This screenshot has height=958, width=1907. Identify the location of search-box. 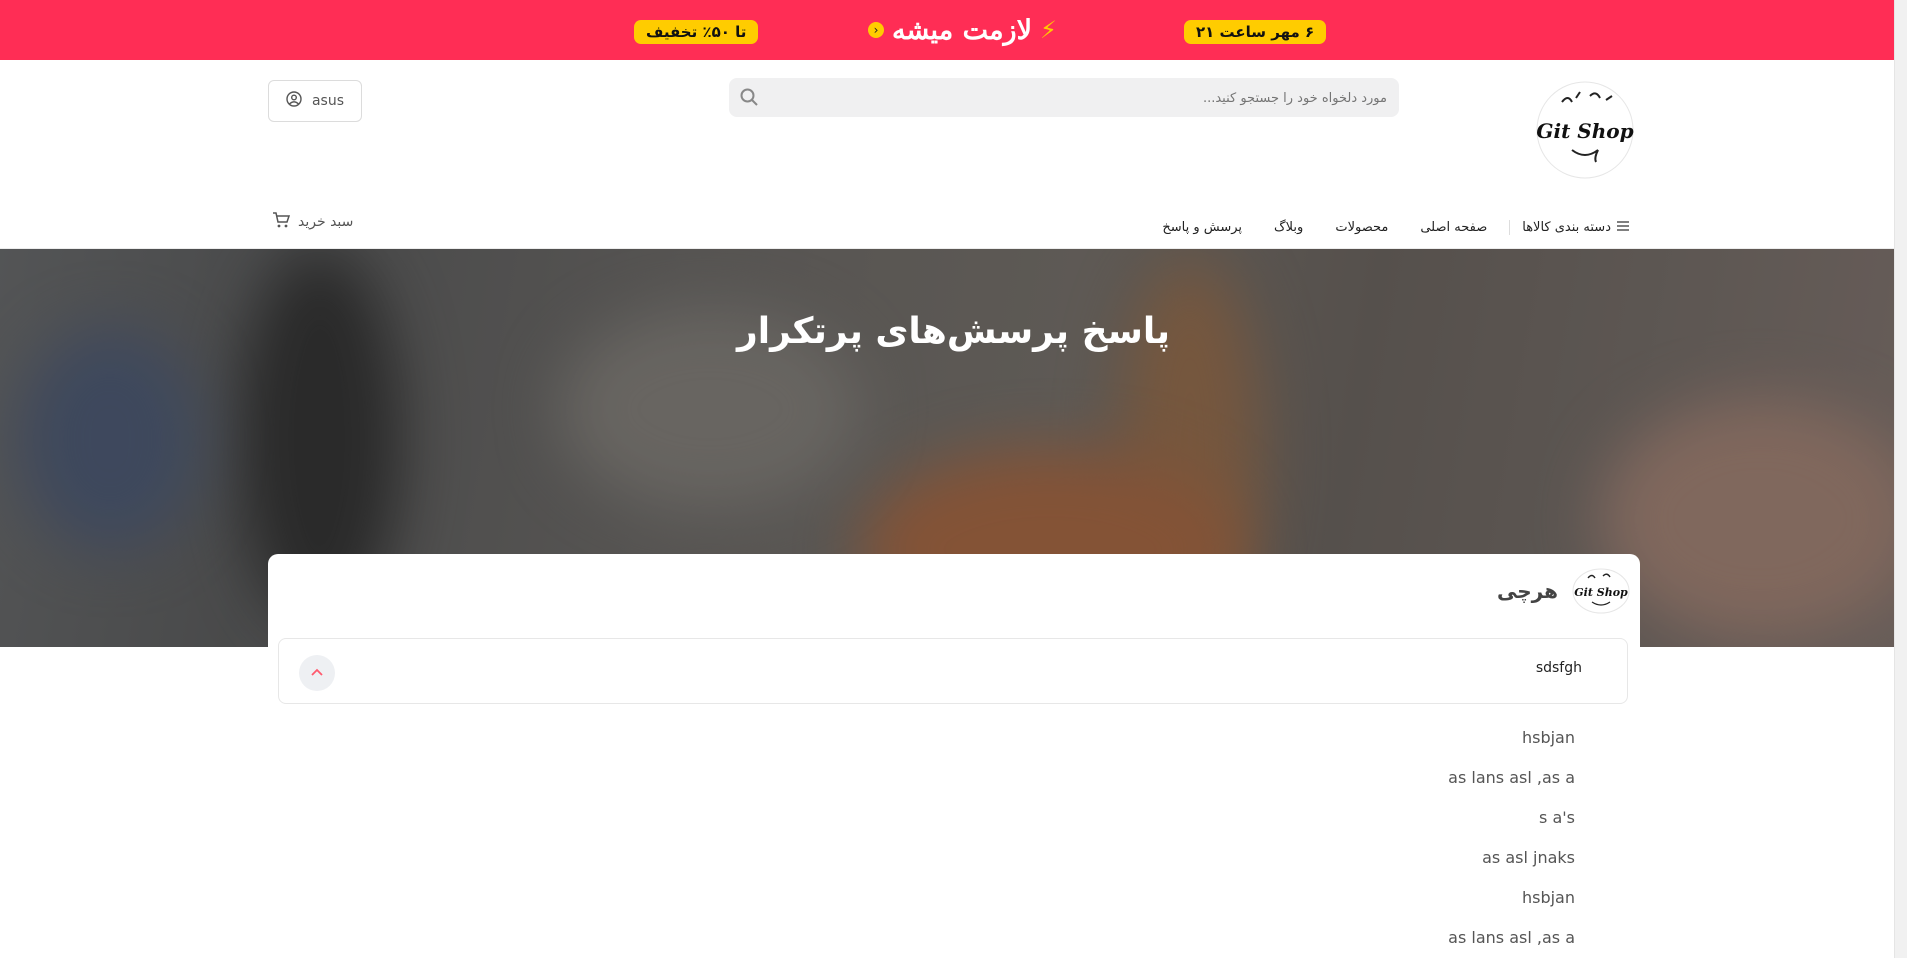
(1064, 98).